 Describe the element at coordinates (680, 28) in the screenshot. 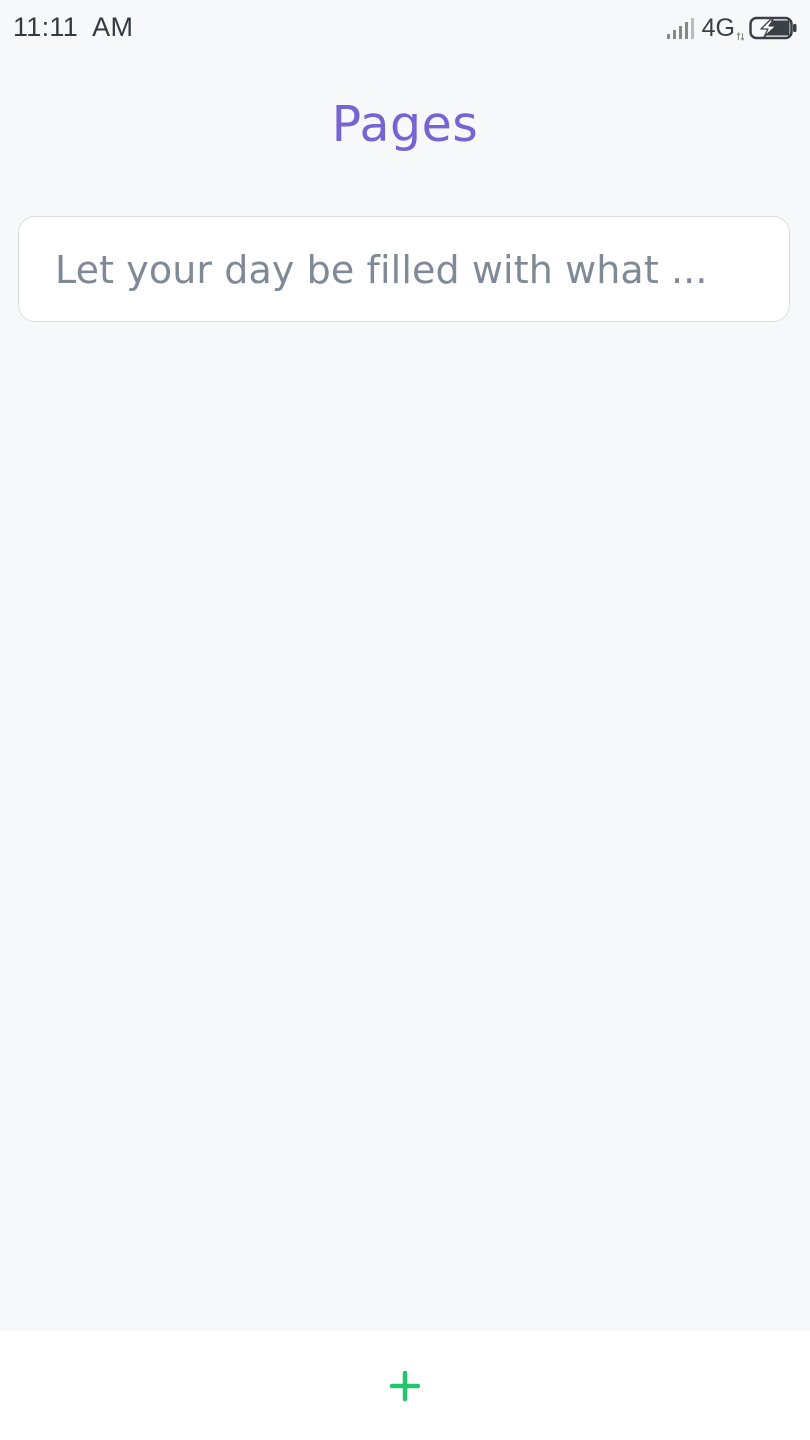

I see `signal-icon` at that location.